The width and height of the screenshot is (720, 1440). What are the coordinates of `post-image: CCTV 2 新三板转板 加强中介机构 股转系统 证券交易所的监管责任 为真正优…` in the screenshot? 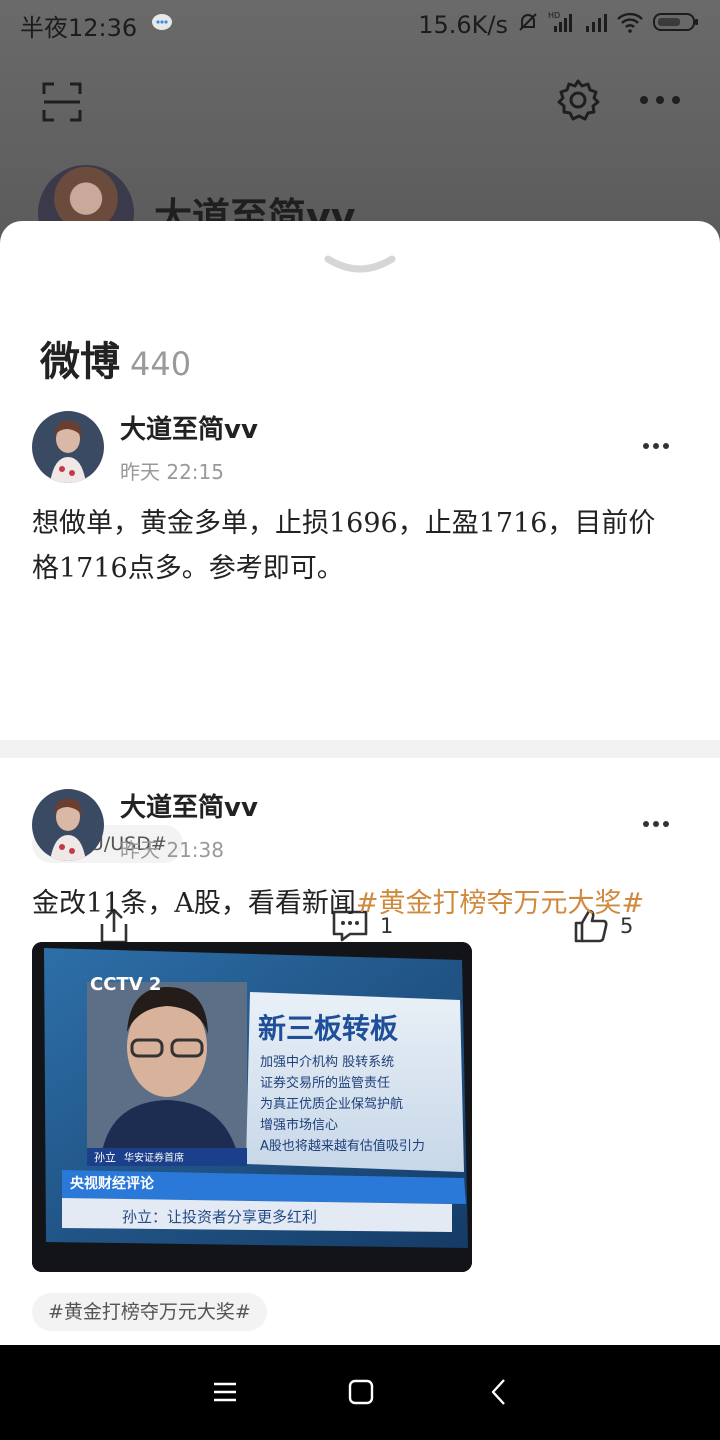 It's located at (252, 1107).